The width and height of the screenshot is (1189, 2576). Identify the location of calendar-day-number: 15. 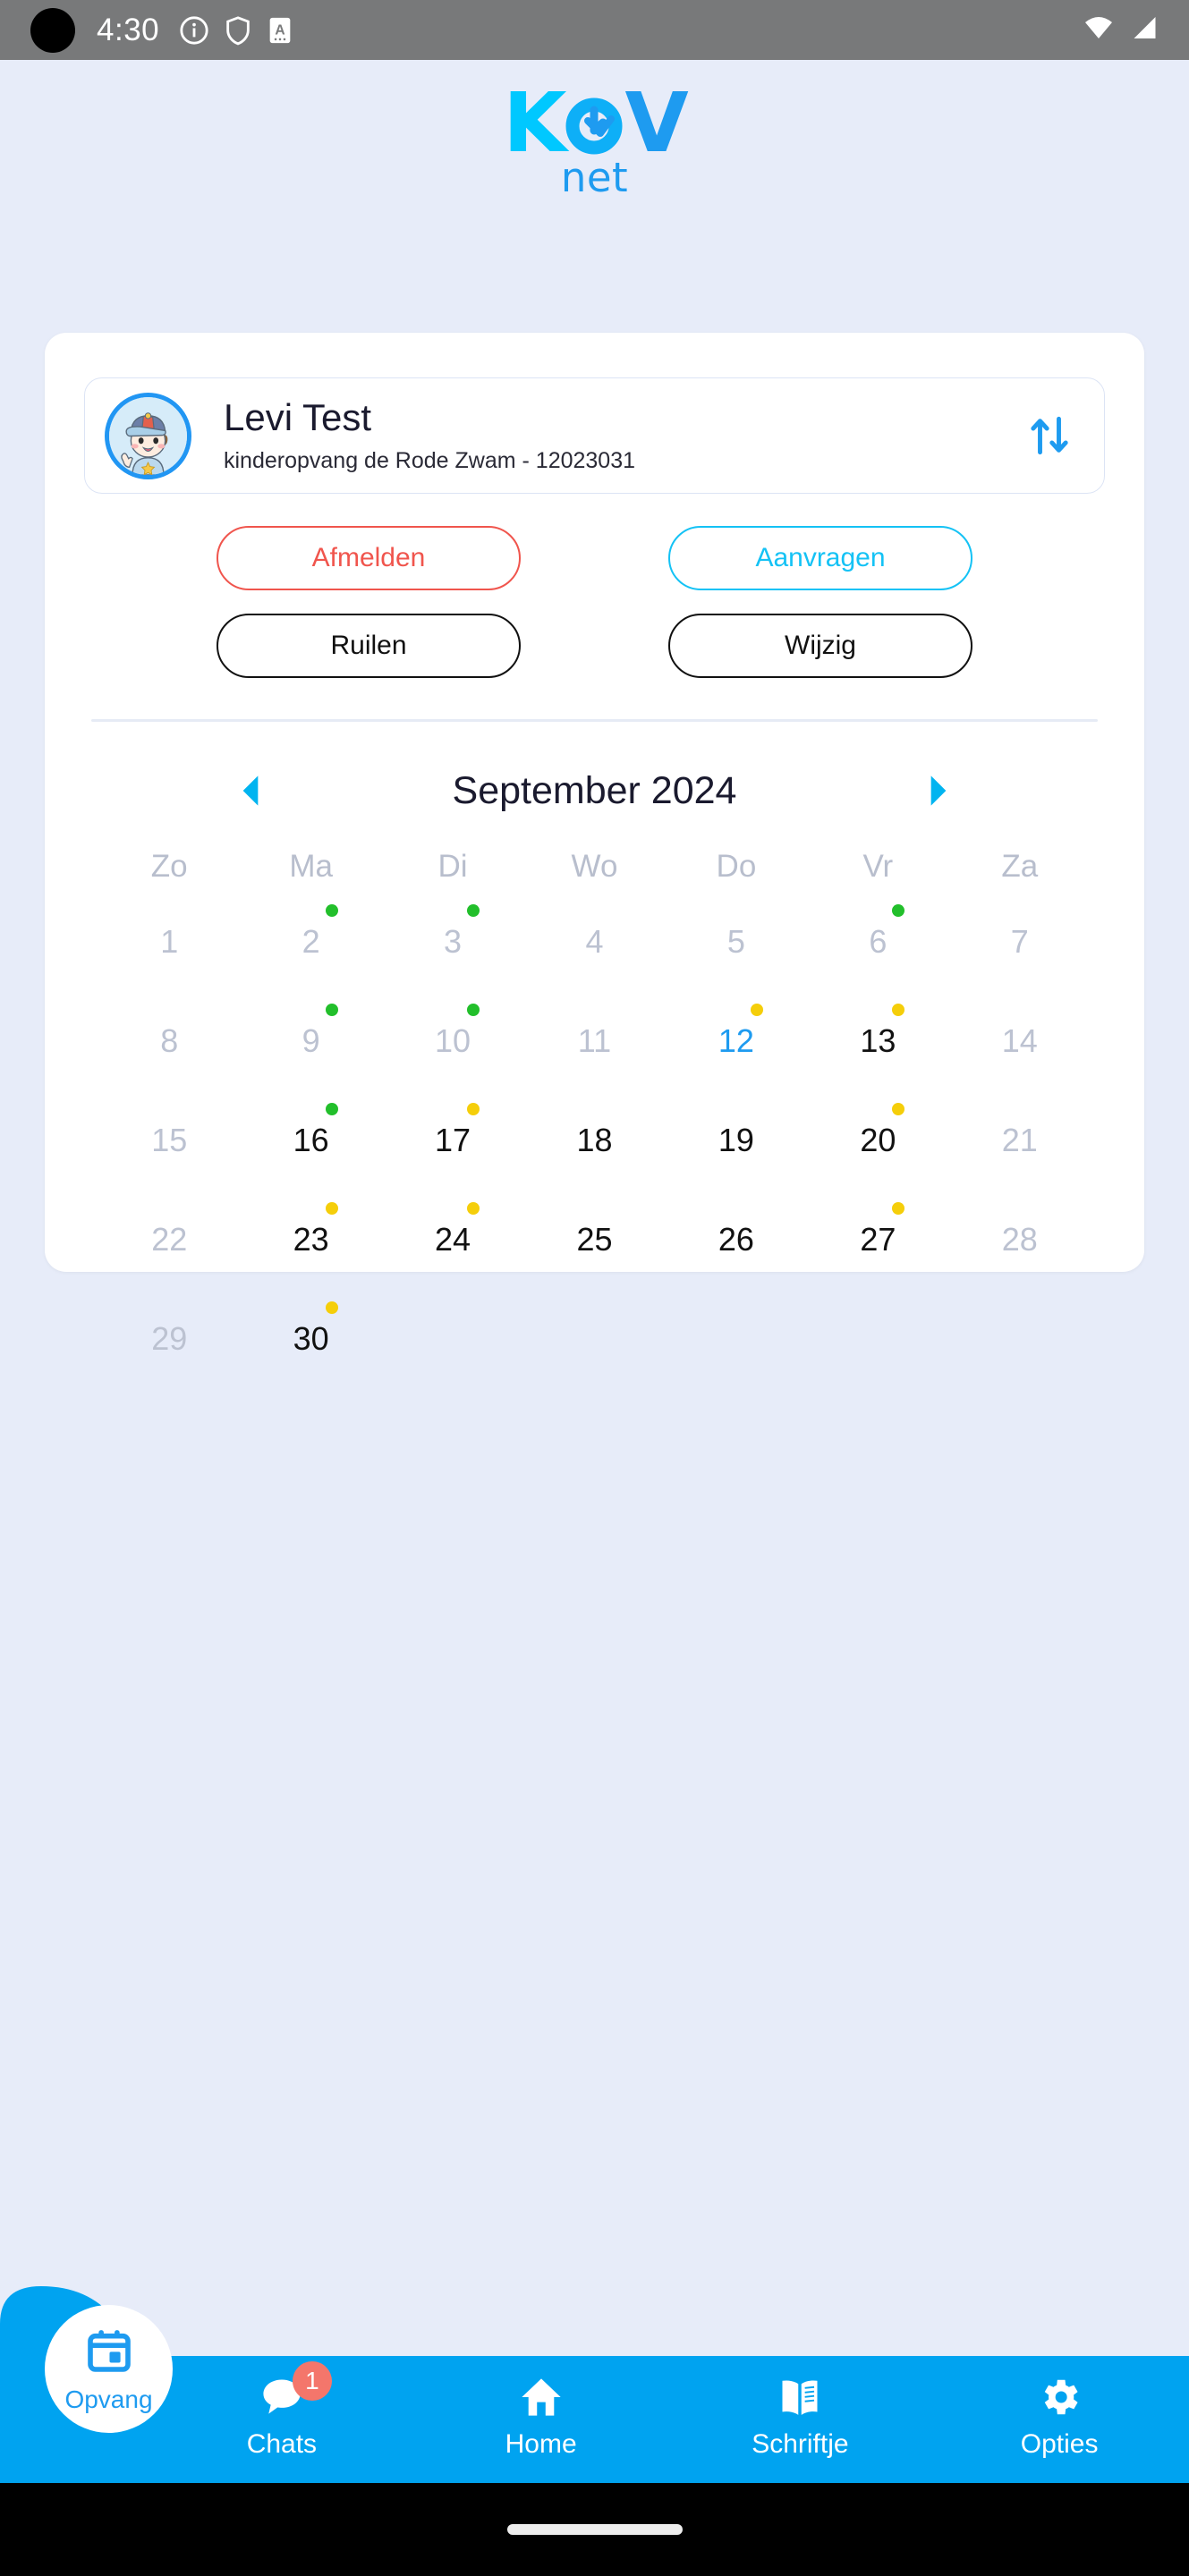
(169, 1140).